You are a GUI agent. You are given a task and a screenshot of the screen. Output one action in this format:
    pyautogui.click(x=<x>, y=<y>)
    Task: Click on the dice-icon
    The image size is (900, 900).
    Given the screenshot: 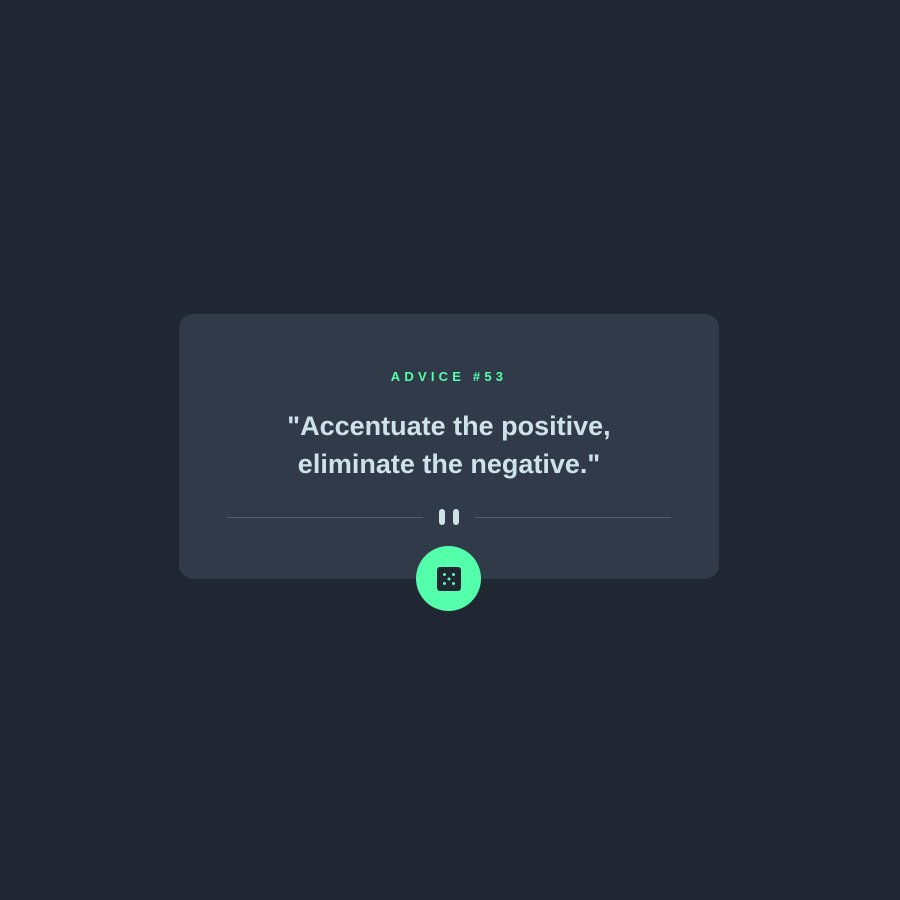 What is the action you would take?
    pyautogui.click(x=448, y=578)
    